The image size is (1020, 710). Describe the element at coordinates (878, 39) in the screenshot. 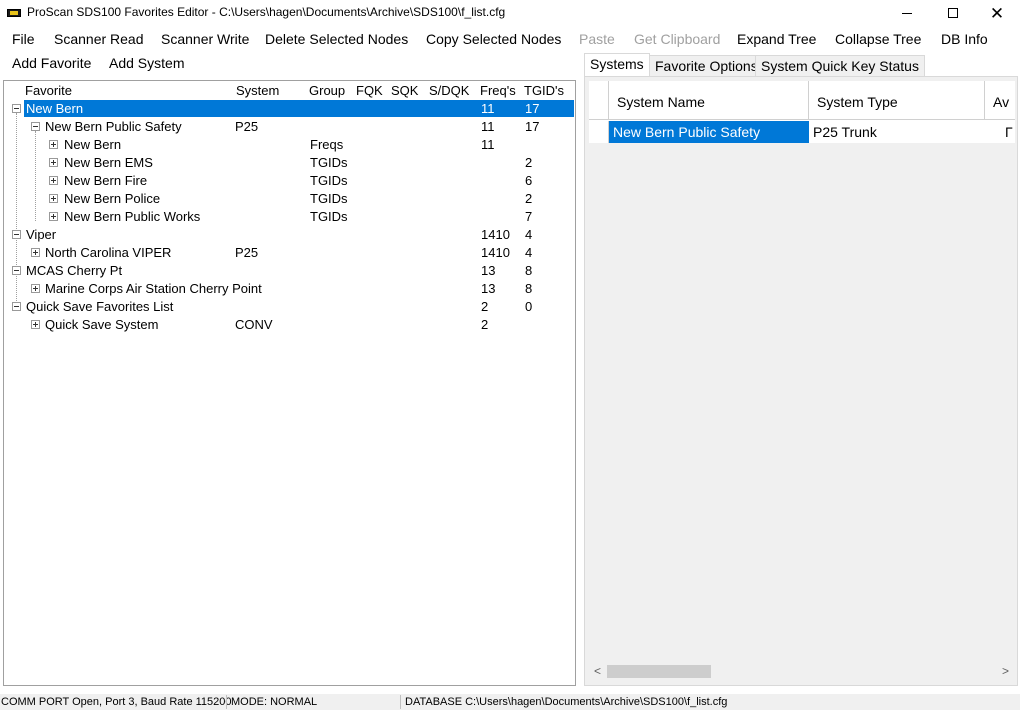

I see `menu-collapse-tree: Collapse Tree` at that location.